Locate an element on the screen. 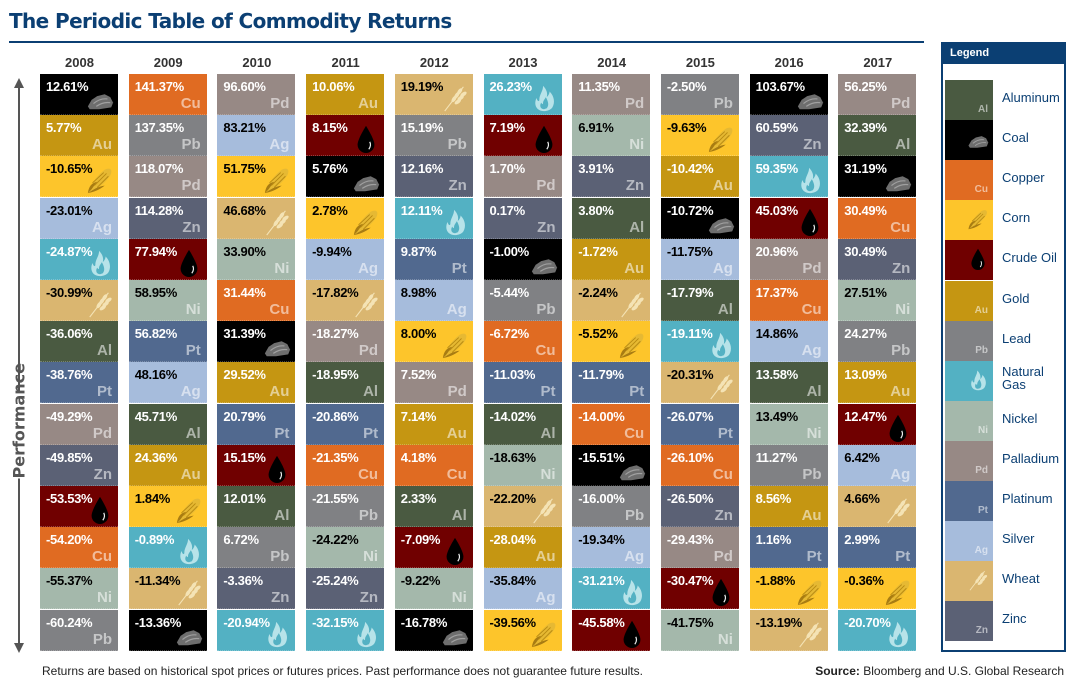 The width and height of the screenshot is (1070, 688). return-value: -28.04% is located at coordinates (513, 540).